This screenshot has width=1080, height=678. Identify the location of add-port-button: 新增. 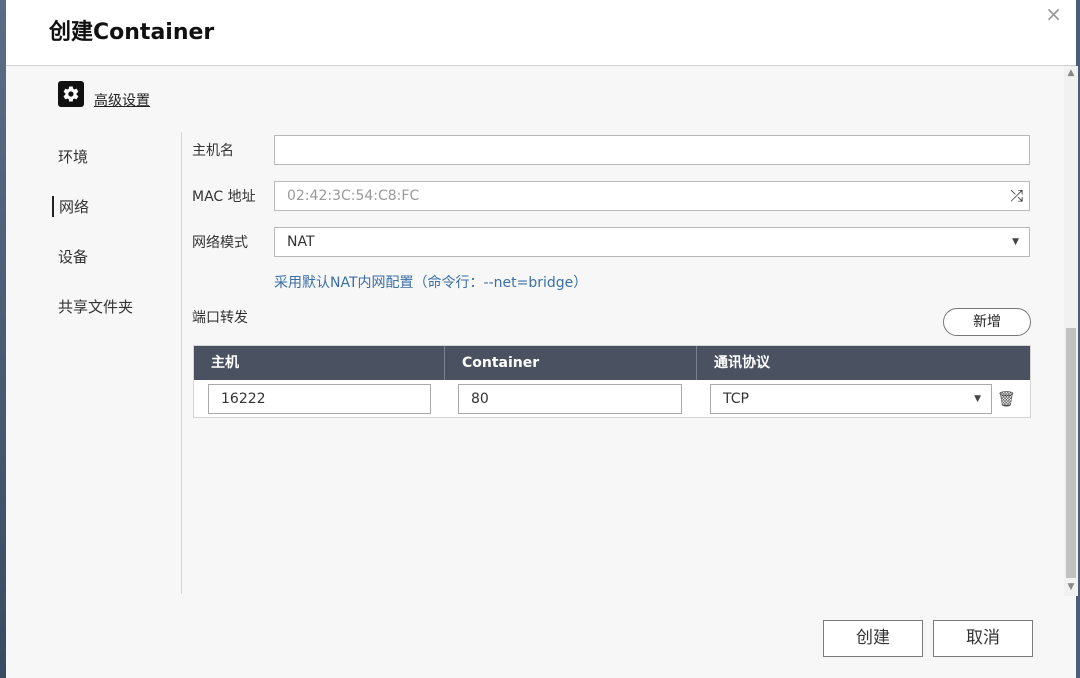
(987, 322).